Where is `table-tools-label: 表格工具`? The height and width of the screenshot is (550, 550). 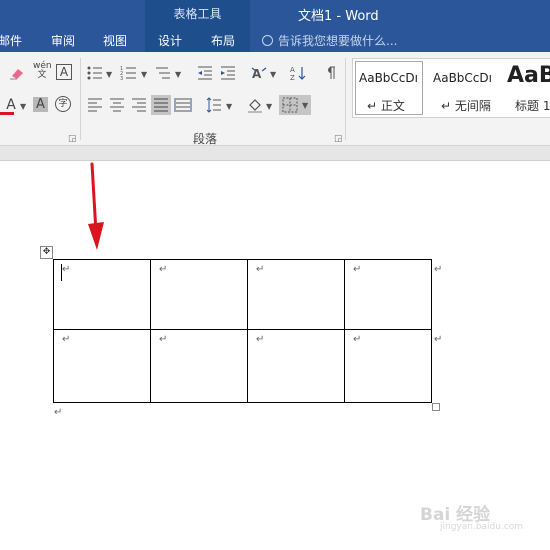 table-tools-label: 表格工具 is located at coordinates (197, 14).